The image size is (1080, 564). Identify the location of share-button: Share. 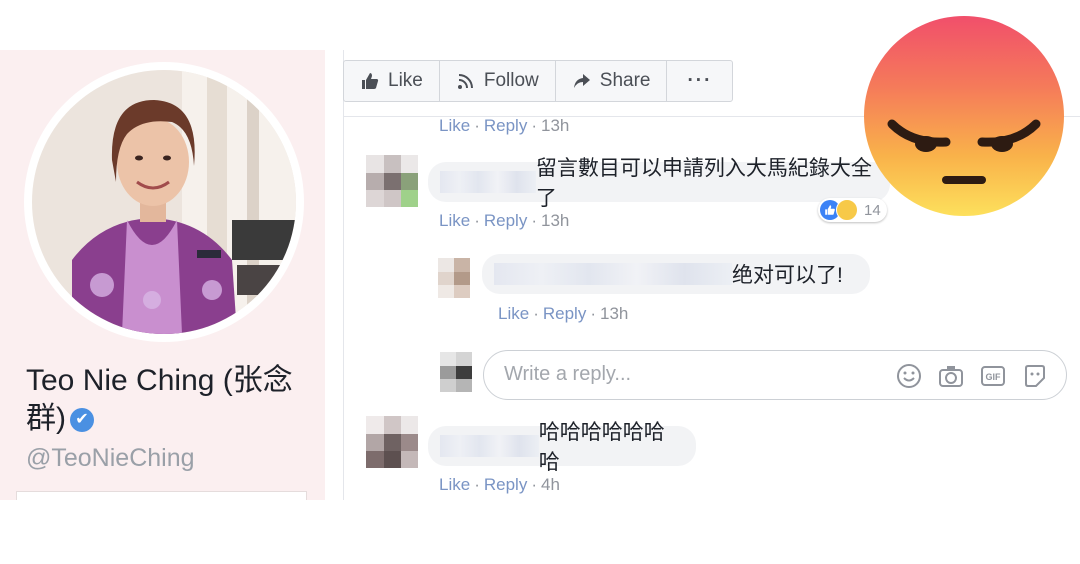
(612, 81).